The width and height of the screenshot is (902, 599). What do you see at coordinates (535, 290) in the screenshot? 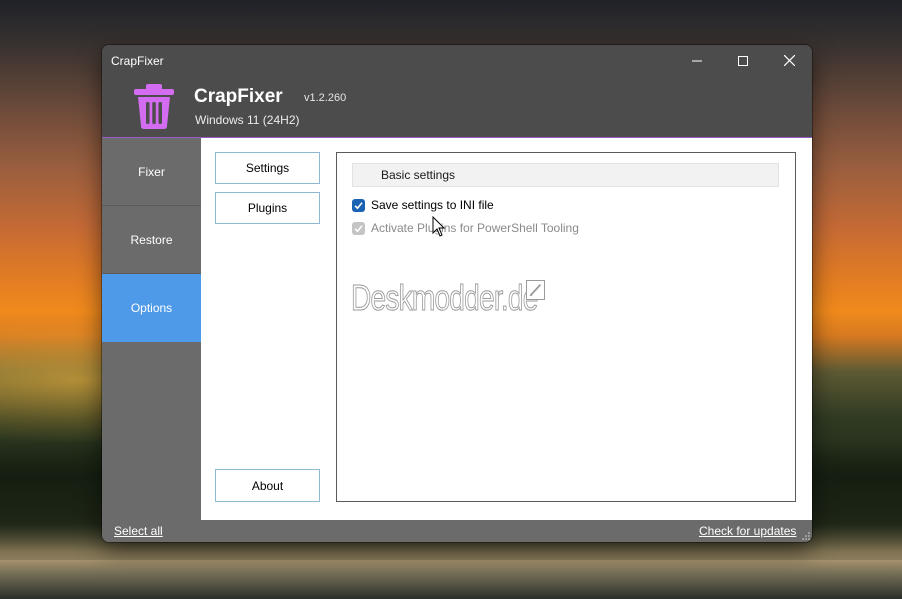
I see `pencil-icon` at bounding box center [535, 290].